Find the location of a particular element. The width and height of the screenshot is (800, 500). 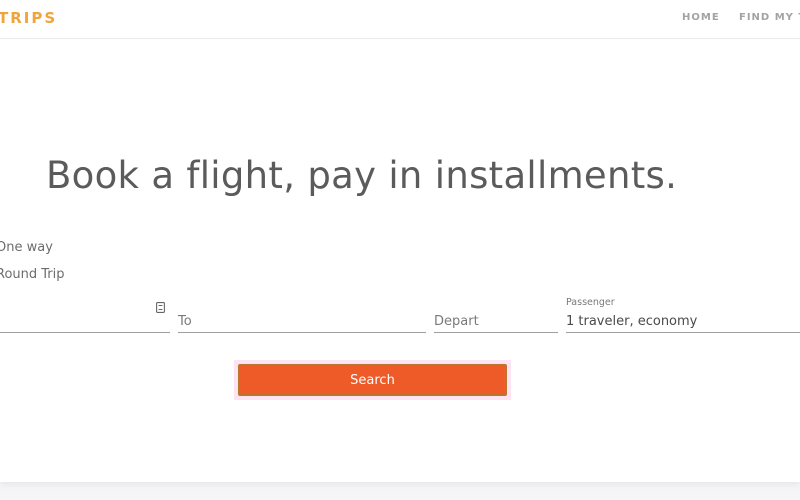

passenger-value: 1 traveler, economy is located at coordinates (632, 321).